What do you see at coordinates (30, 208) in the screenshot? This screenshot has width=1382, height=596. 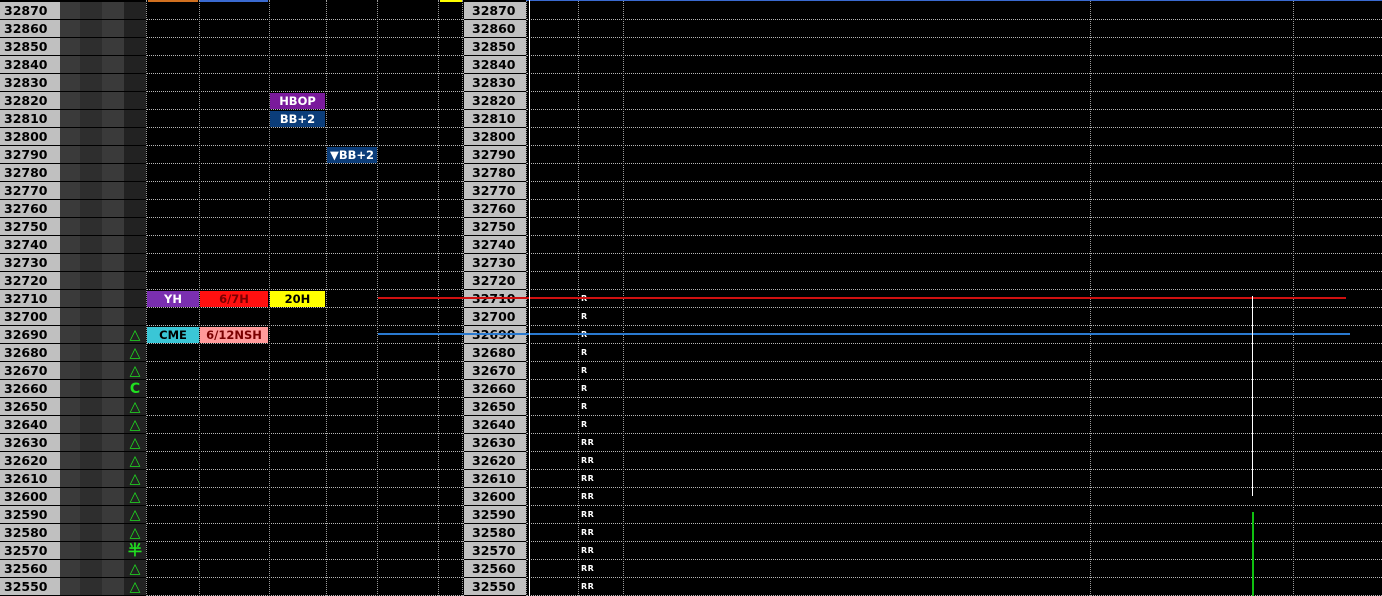 I see `price-label-left: 32760` at bounding box center [30, 208].